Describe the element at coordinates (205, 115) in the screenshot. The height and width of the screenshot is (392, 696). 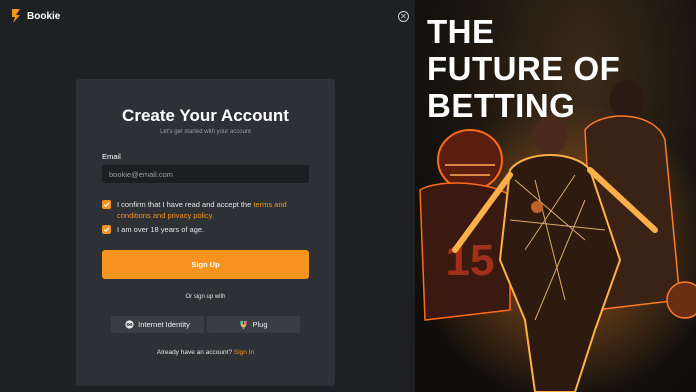
I see `page-title: Create Your Account` at that location.